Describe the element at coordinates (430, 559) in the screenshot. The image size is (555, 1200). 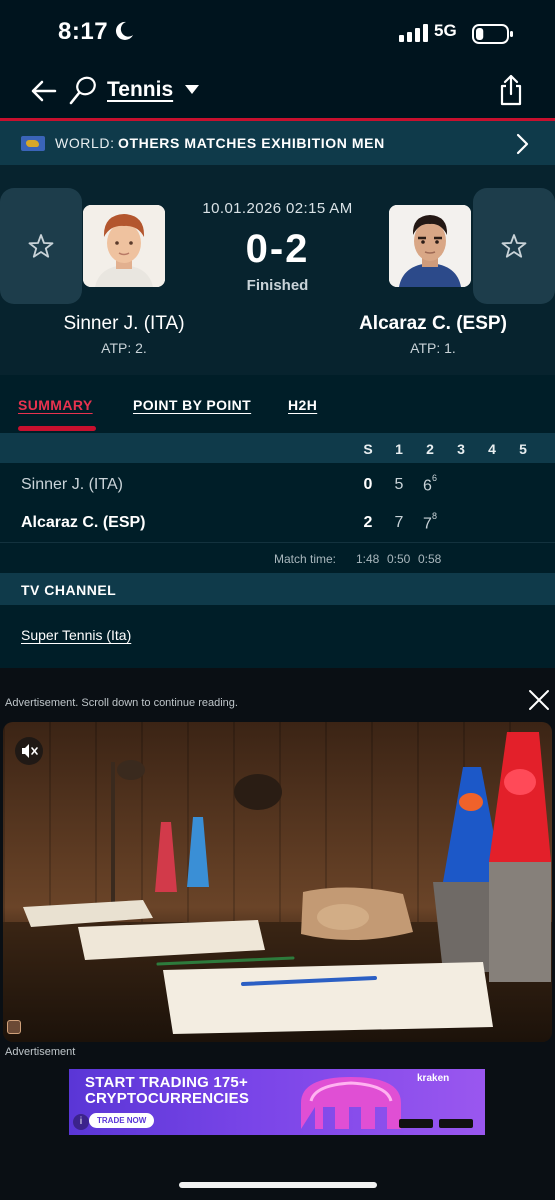
I see `match-time-set-2: 0:58` at that location.